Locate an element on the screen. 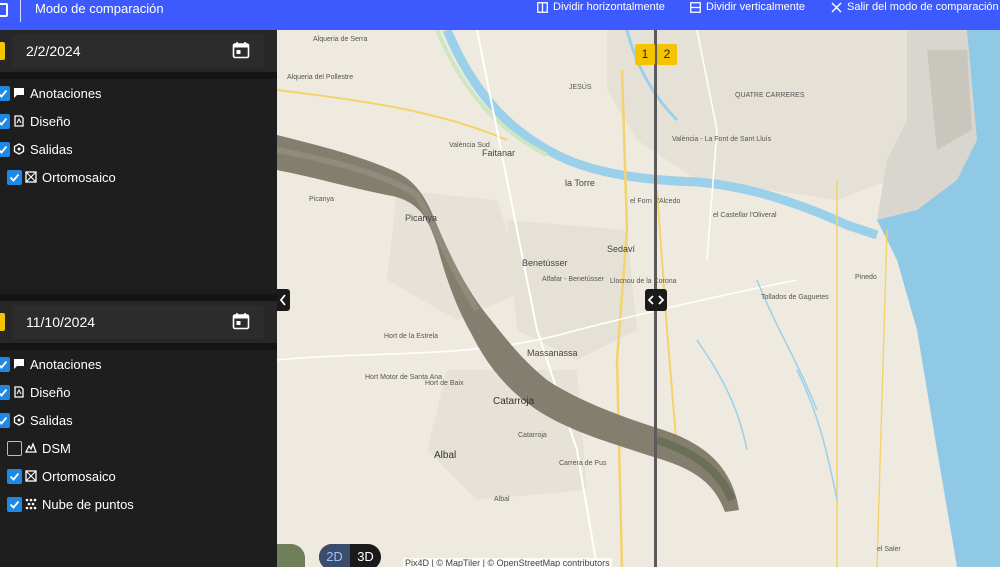  date-value-1: 2/2/2024 is located at coordinates (53, 51).